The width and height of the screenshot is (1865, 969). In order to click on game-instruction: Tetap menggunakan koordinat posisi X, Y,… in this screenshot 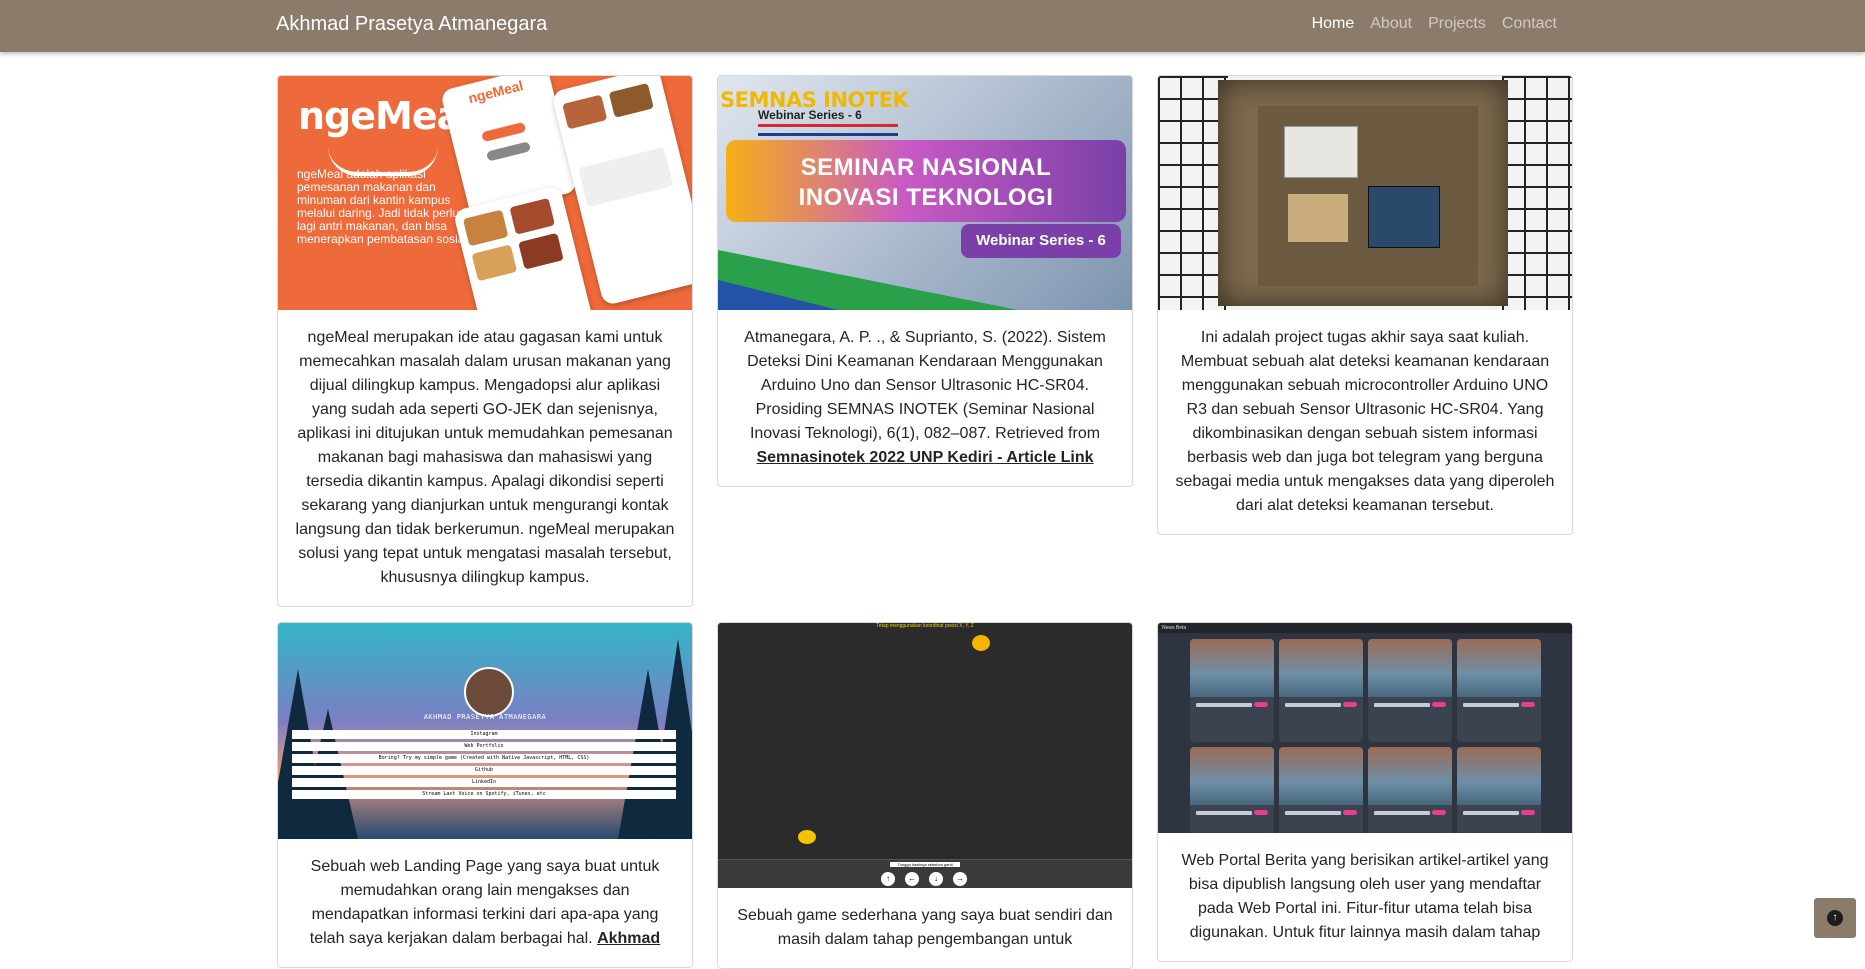, I will do `click(925, 626)`.